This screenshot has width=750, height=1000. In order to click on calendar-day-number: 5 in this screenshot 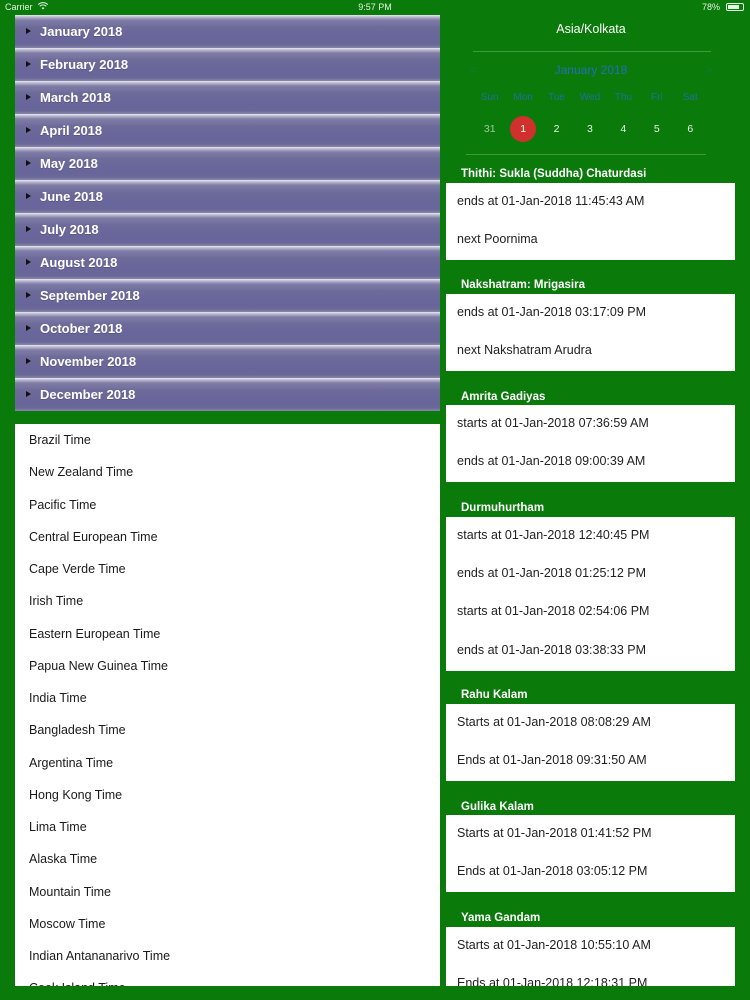, I will do `click(656, 129)`.